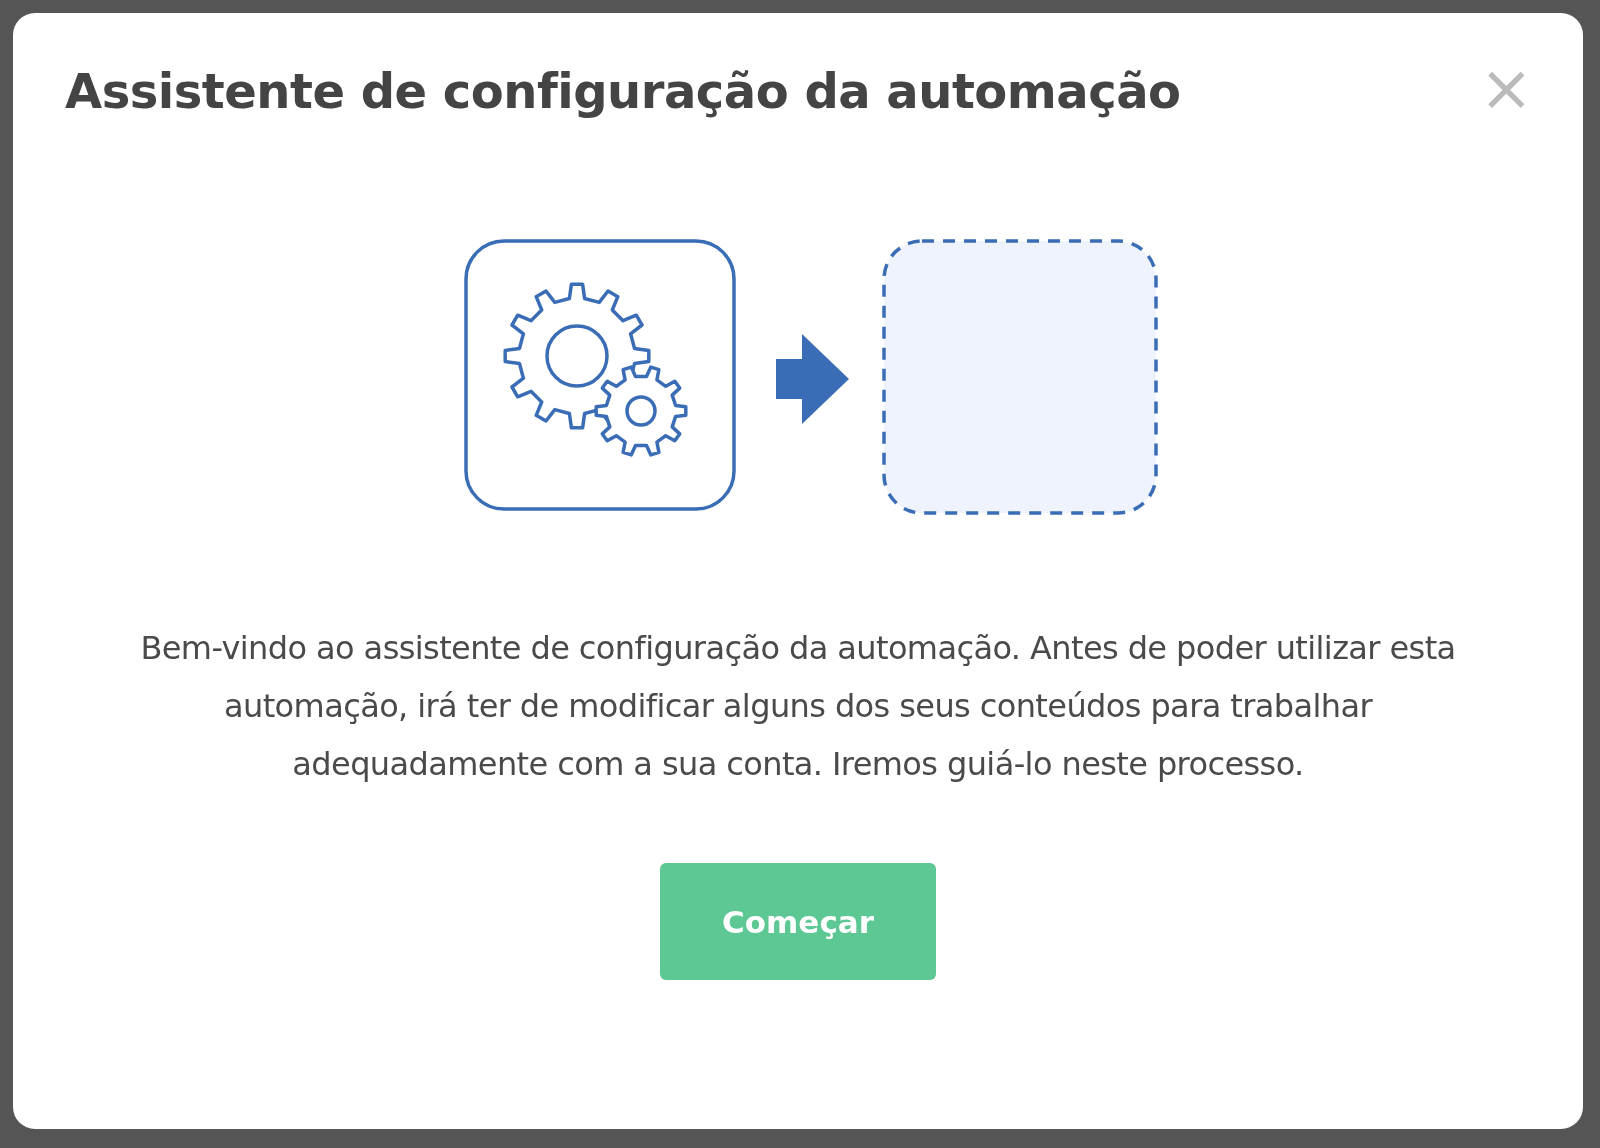  What do you see at coordinates (1506, 89) in the screenshot?
I see `close-button: ×` at bounding box center [1506, 89].